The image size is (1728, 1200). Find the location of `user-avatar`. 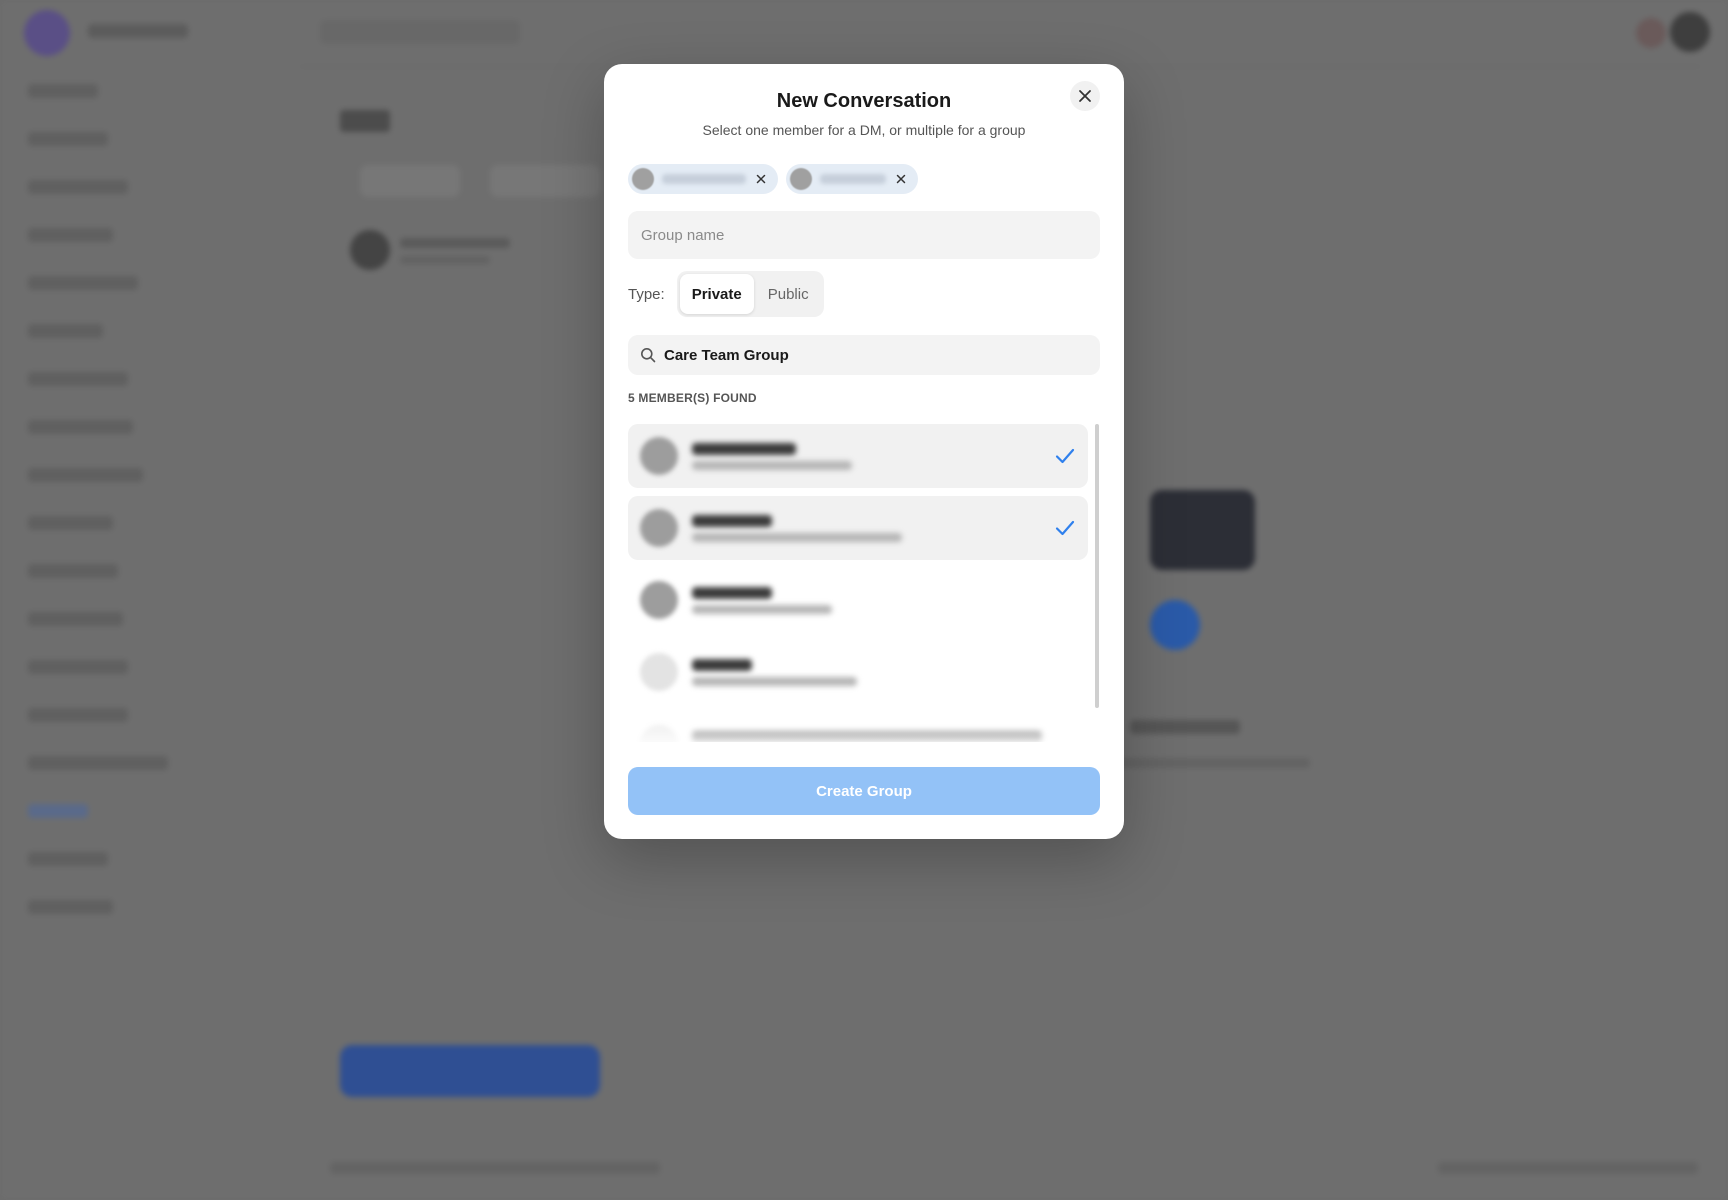

user-avatar is located at coordinates (1690, 32).